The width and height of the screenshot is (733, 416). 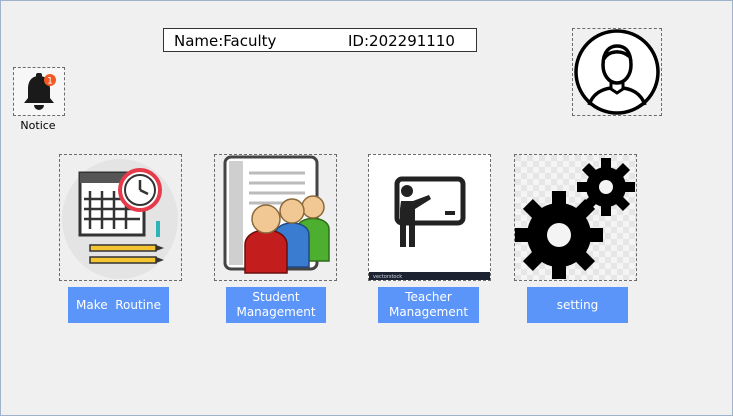 I want to click on avatar-button, so click(x=617, y=72).